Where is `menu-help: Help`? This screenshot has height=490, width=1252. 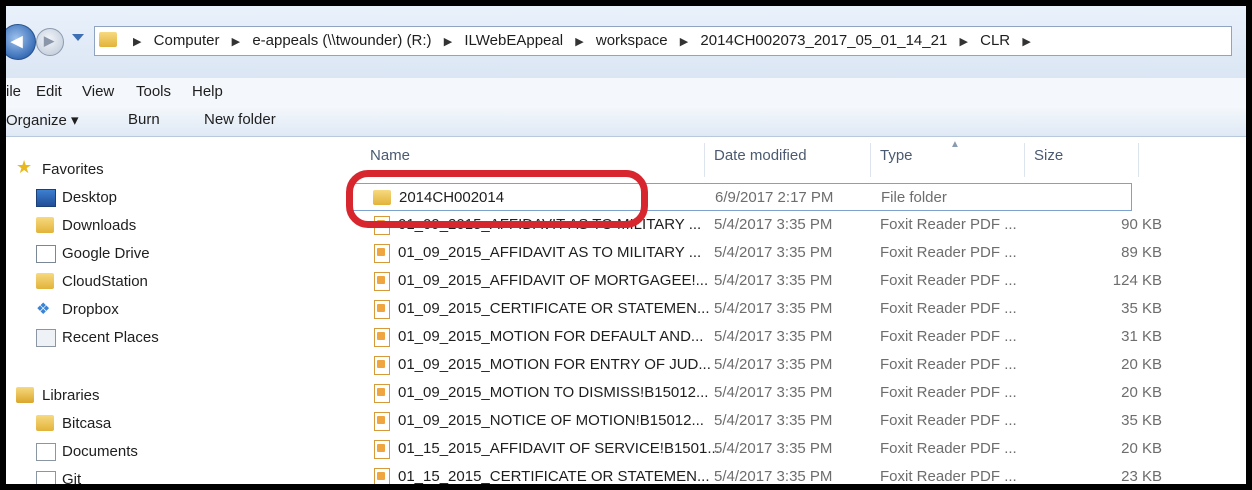 menu-help: Help is located at coordinates (207, 91).